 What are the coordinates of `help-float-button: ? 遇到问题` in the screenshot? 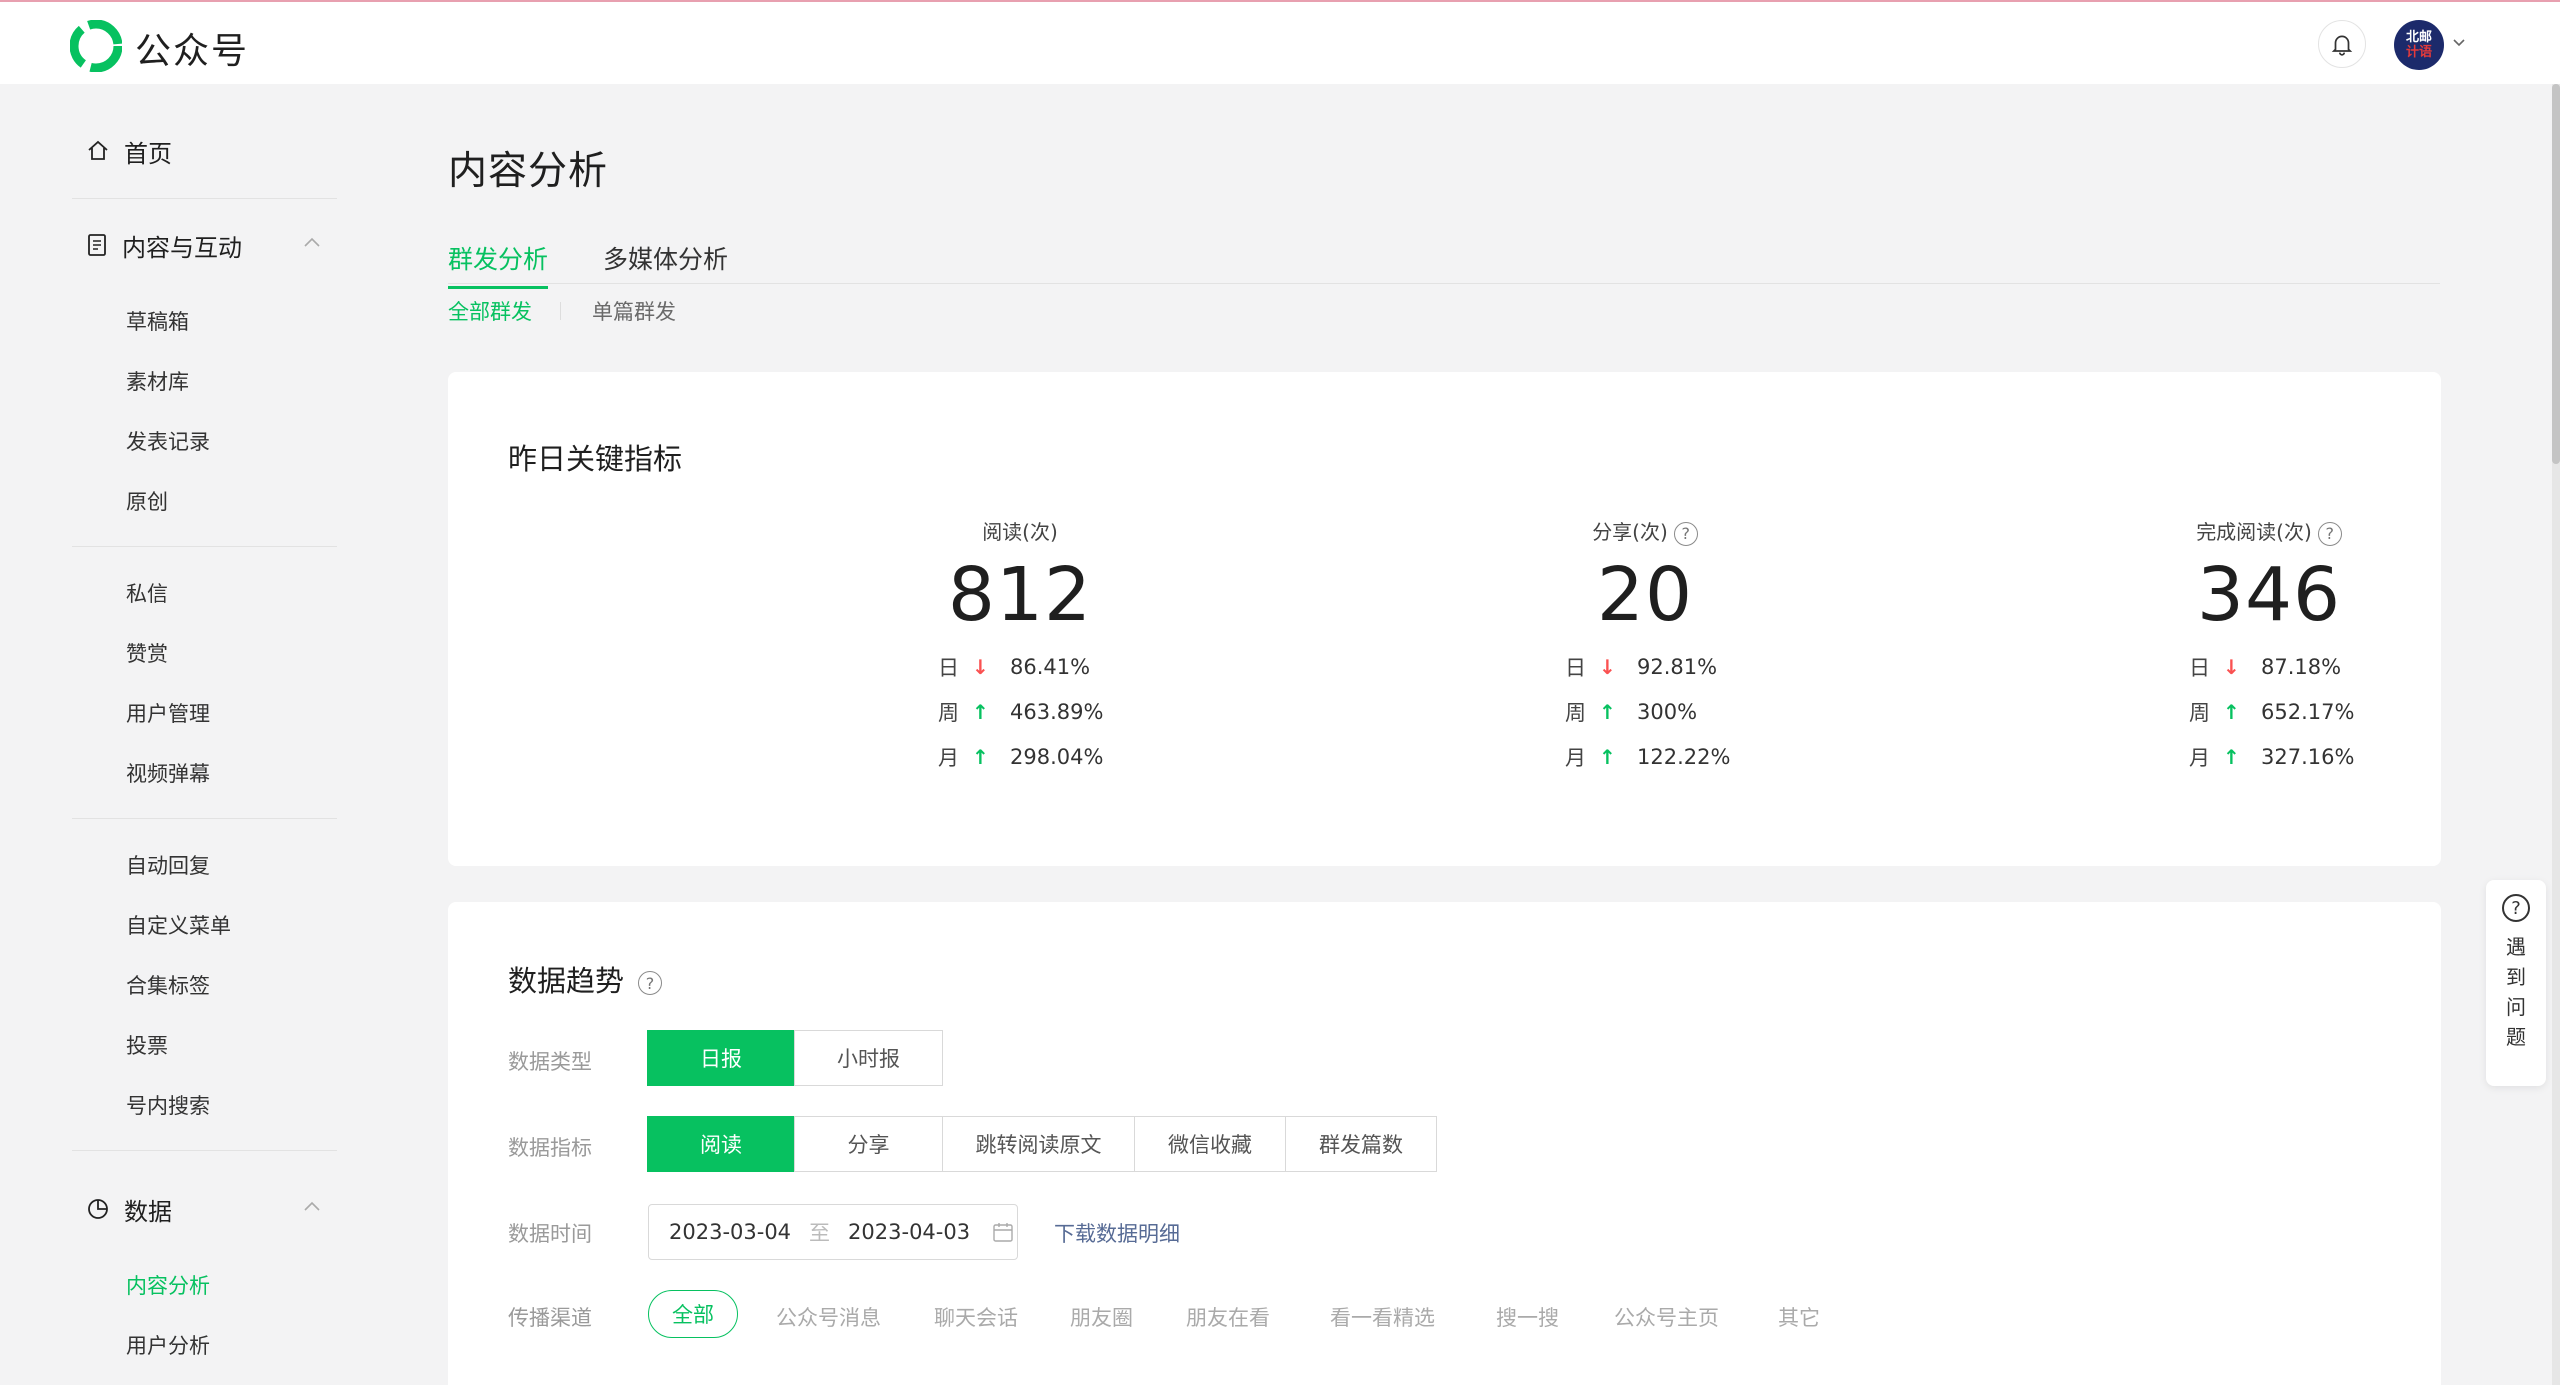 It's located at (2516, 983).